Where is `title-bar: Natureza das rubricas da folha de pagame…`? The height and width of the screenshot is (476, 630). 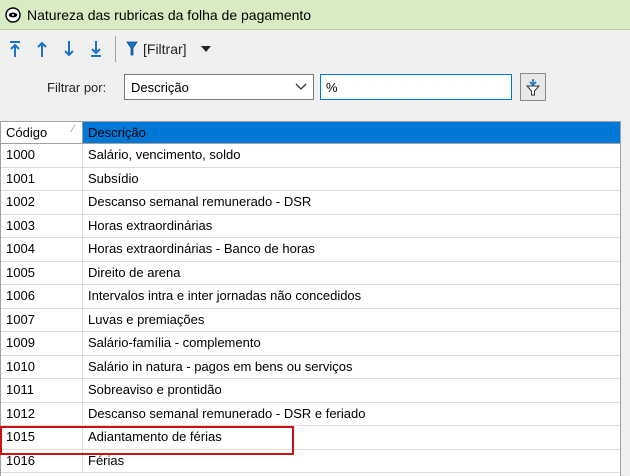
title-bar: Natureza das rubricas da folha de pagame… is located at coordinates (315, 15).